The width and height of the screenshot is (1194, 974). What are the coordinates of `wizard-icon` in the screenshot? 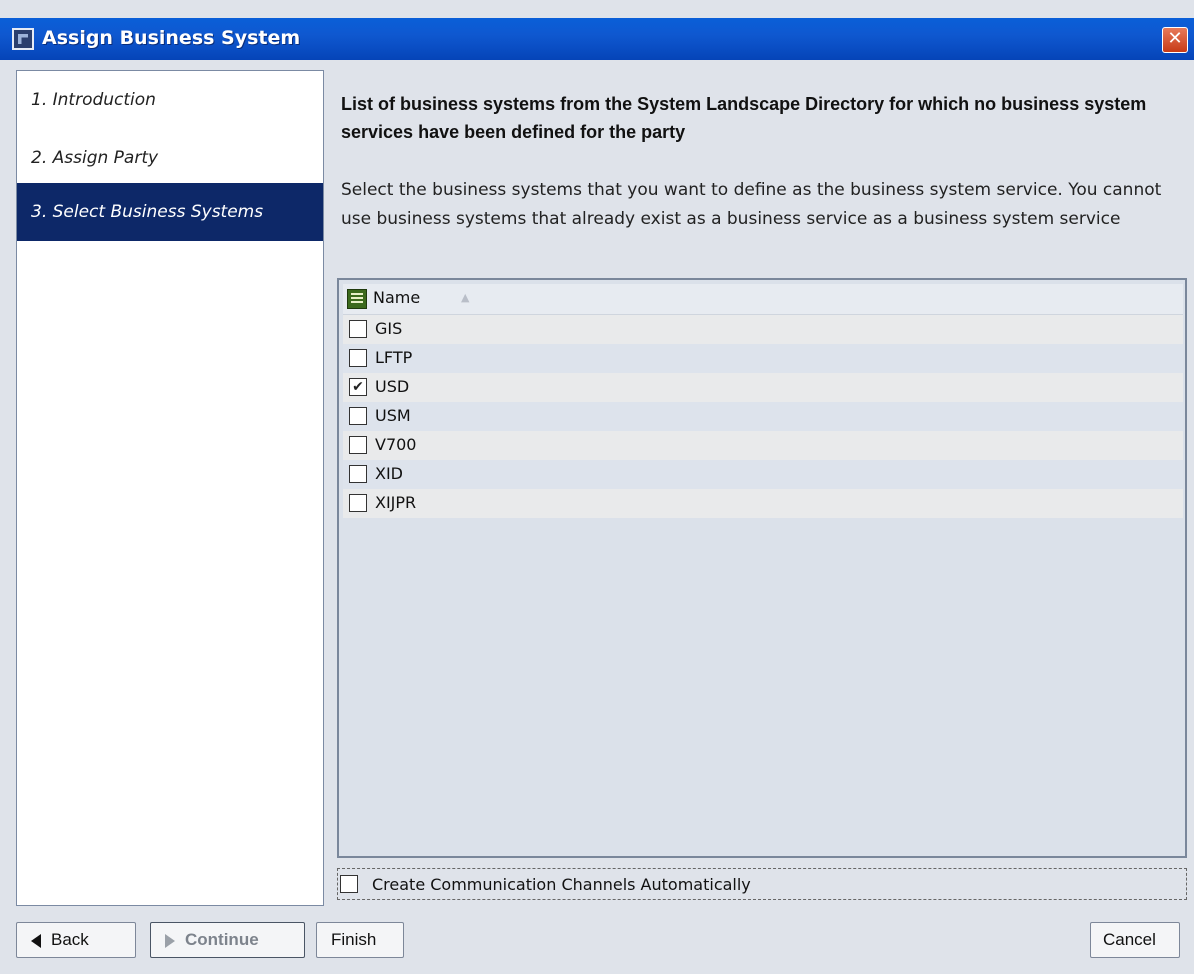 It's located at (23, 39).